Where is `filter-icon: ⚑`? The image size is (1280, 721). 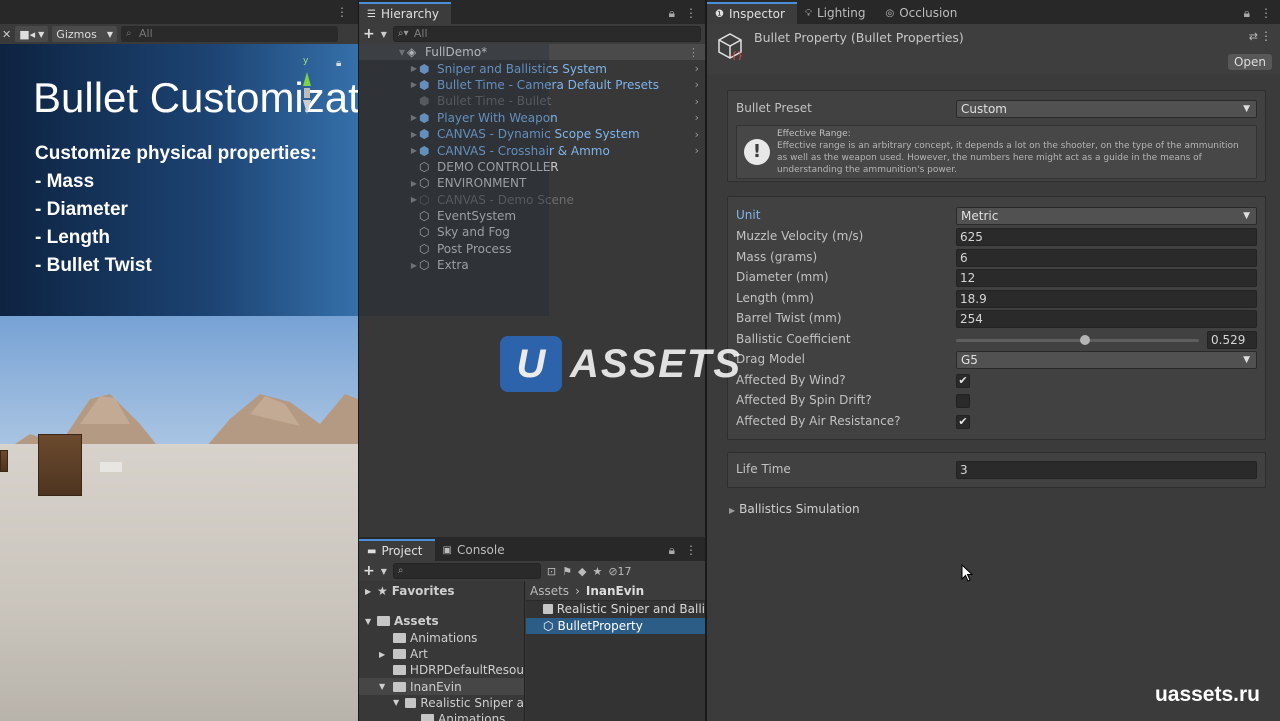 filter-icon: ⚑ is located at coordinates (567, 571).